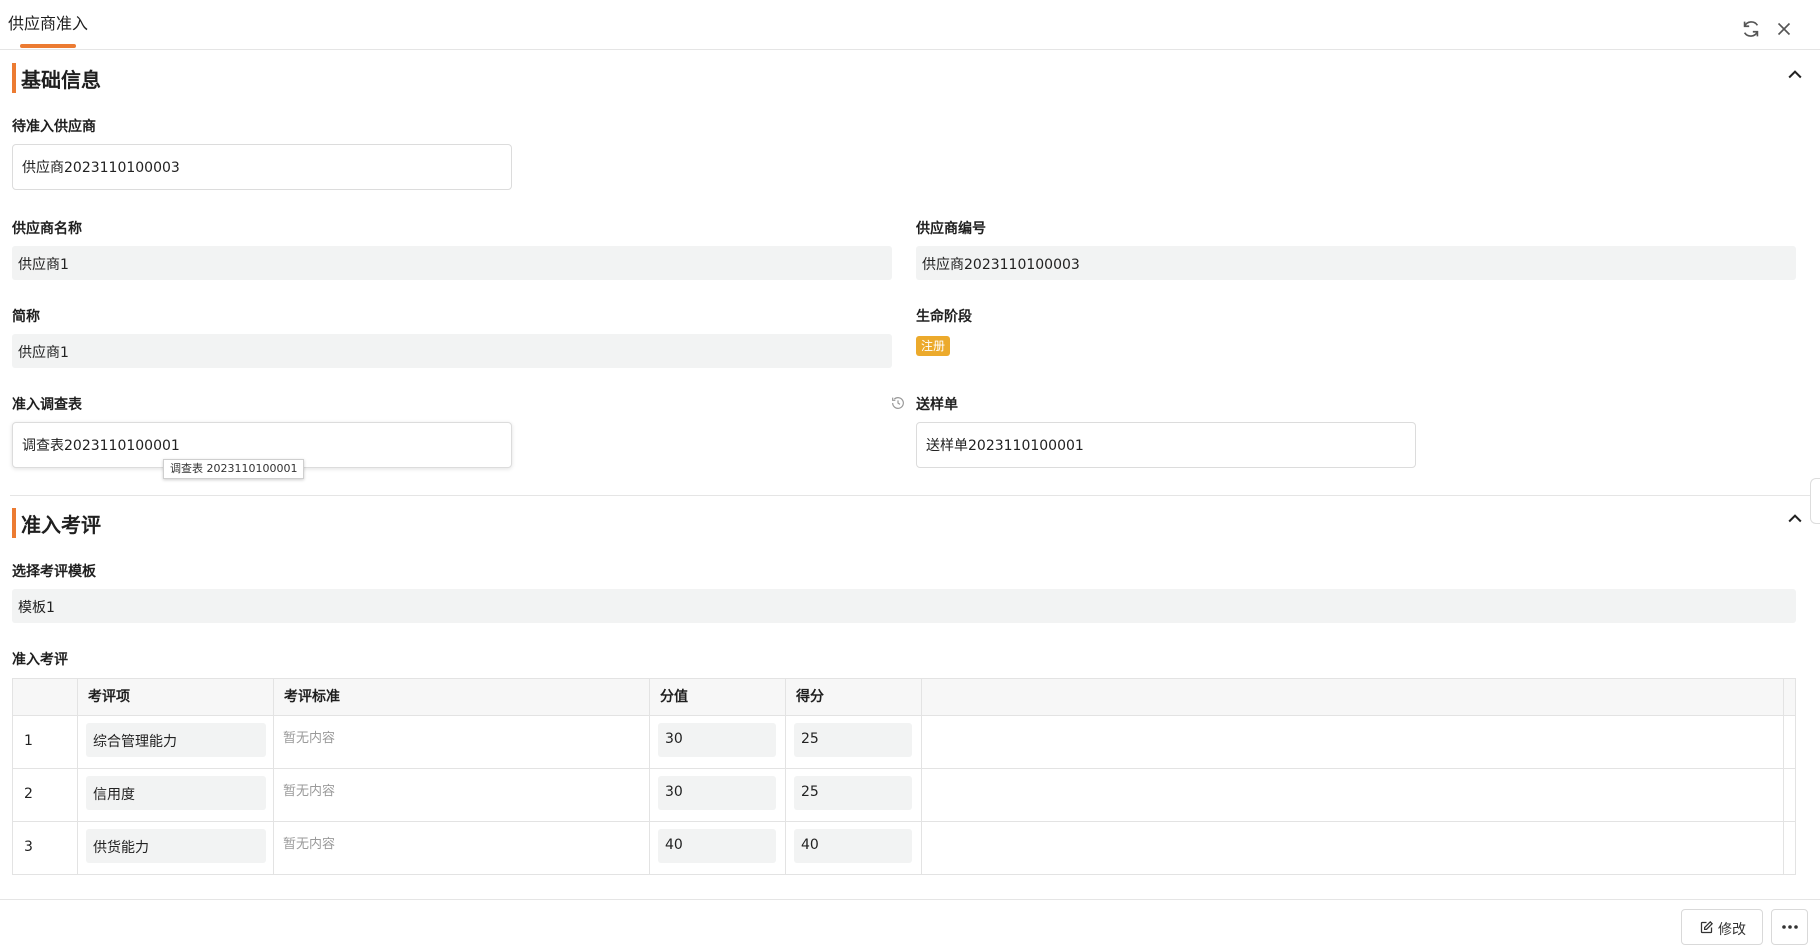 The height and width of the screenshot is (949, 1820). Describe the element at coordinates (910, 924) in the screenshot. I see `bottom-action-bar` at that location.